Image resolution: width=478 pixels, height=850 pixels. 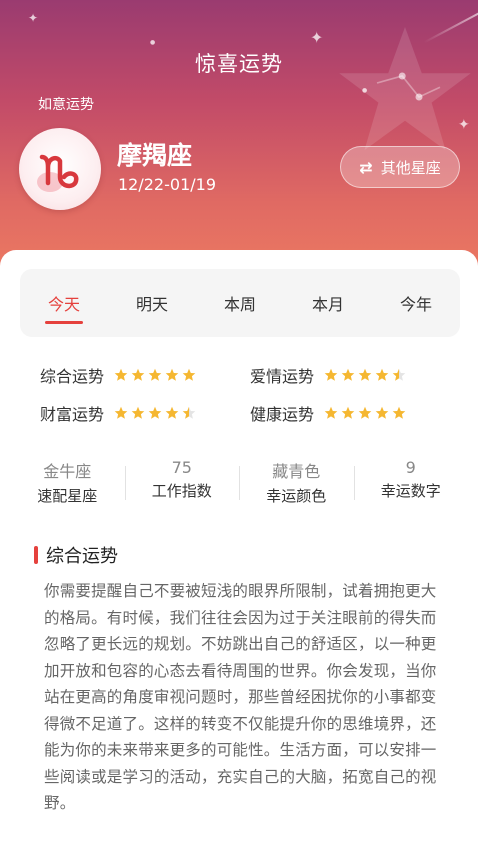 What do you see at coordinates (67, 471) in the screenshot?
I see `stat-value: 金牛座` at bounding box center [67, 471].